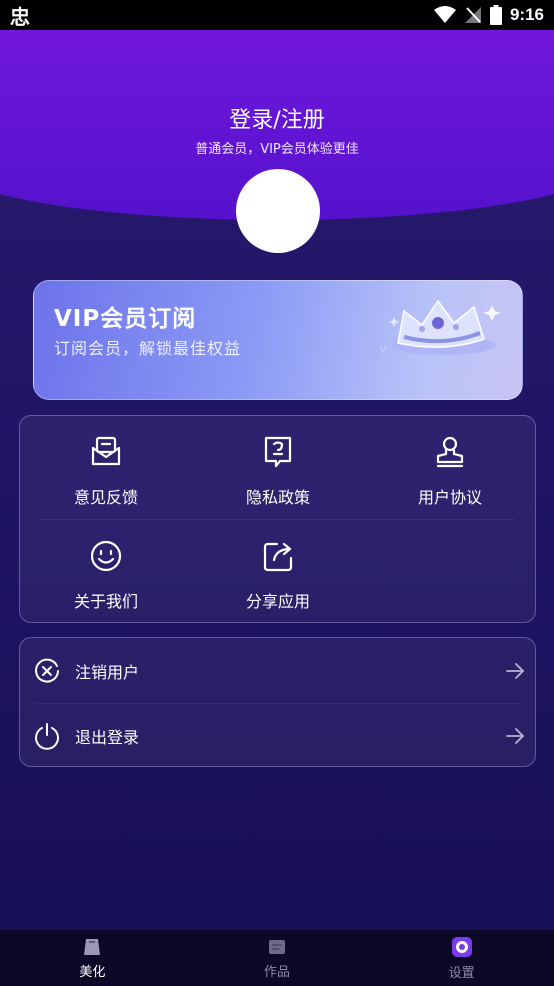 The image size is (554, 986). Describe the element at coordinates (450, 452) in the screenshot. I see `agreement-icon` at that location.